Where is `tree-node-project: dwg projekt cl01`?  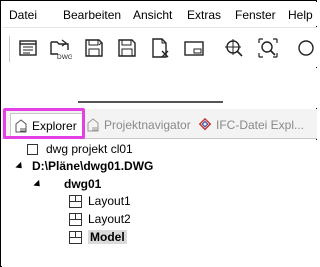 tree-node-project: dwg projekt cl01 is located at coordinates (80, 149).